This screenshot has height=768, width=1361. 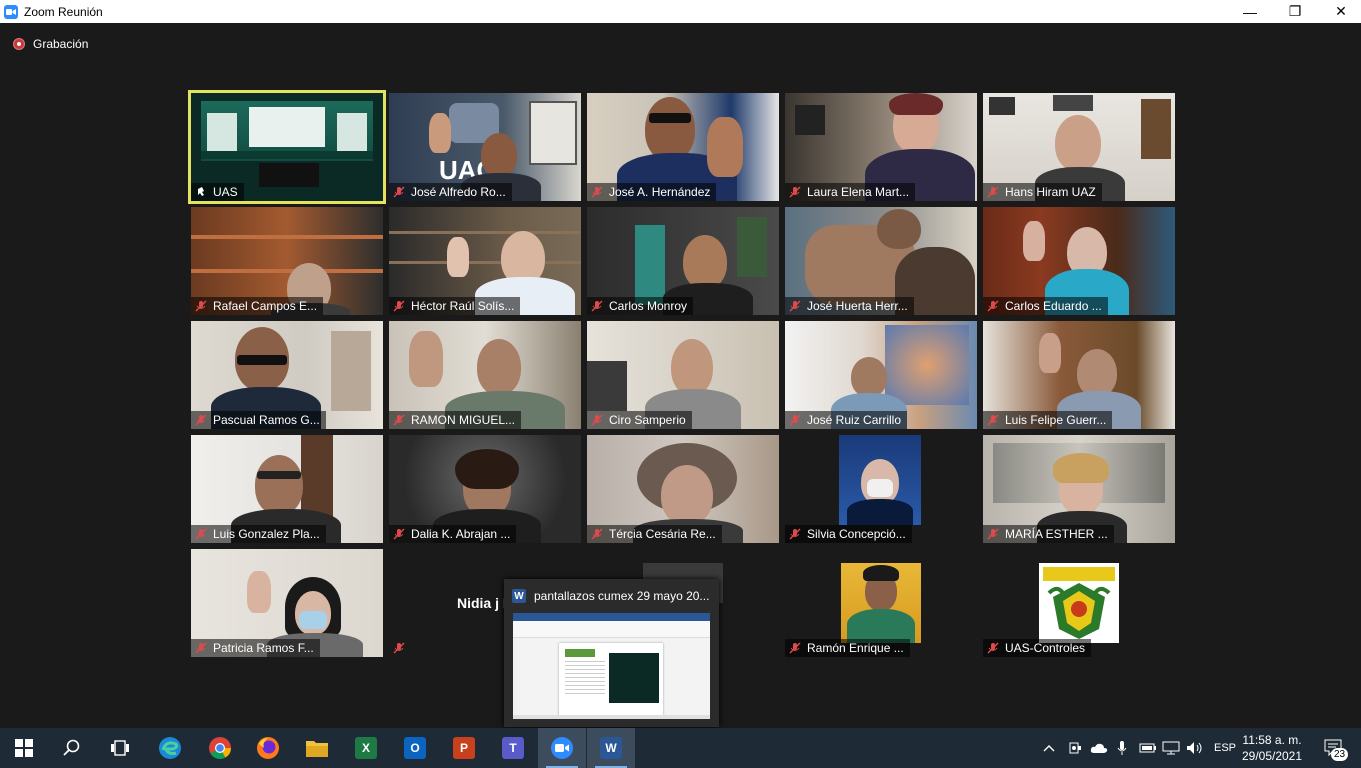 What do you see at coordinates (611, 666) in the screenshot?
I see `preview-thumbnail` at bounding box center [611, 666].